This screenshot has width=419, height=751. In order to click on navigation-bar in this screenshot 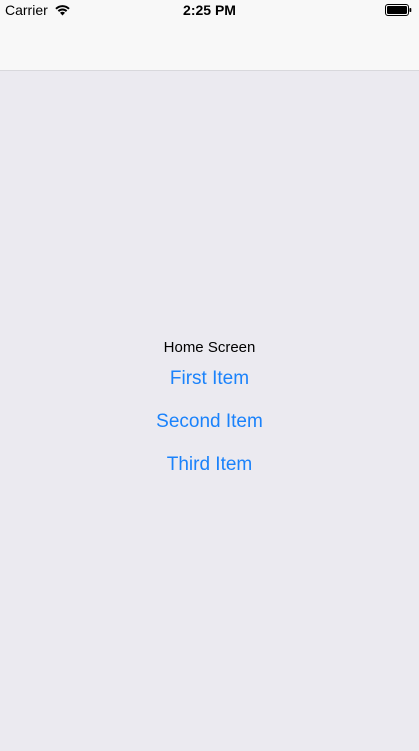, I will do `click(209, 46)`.